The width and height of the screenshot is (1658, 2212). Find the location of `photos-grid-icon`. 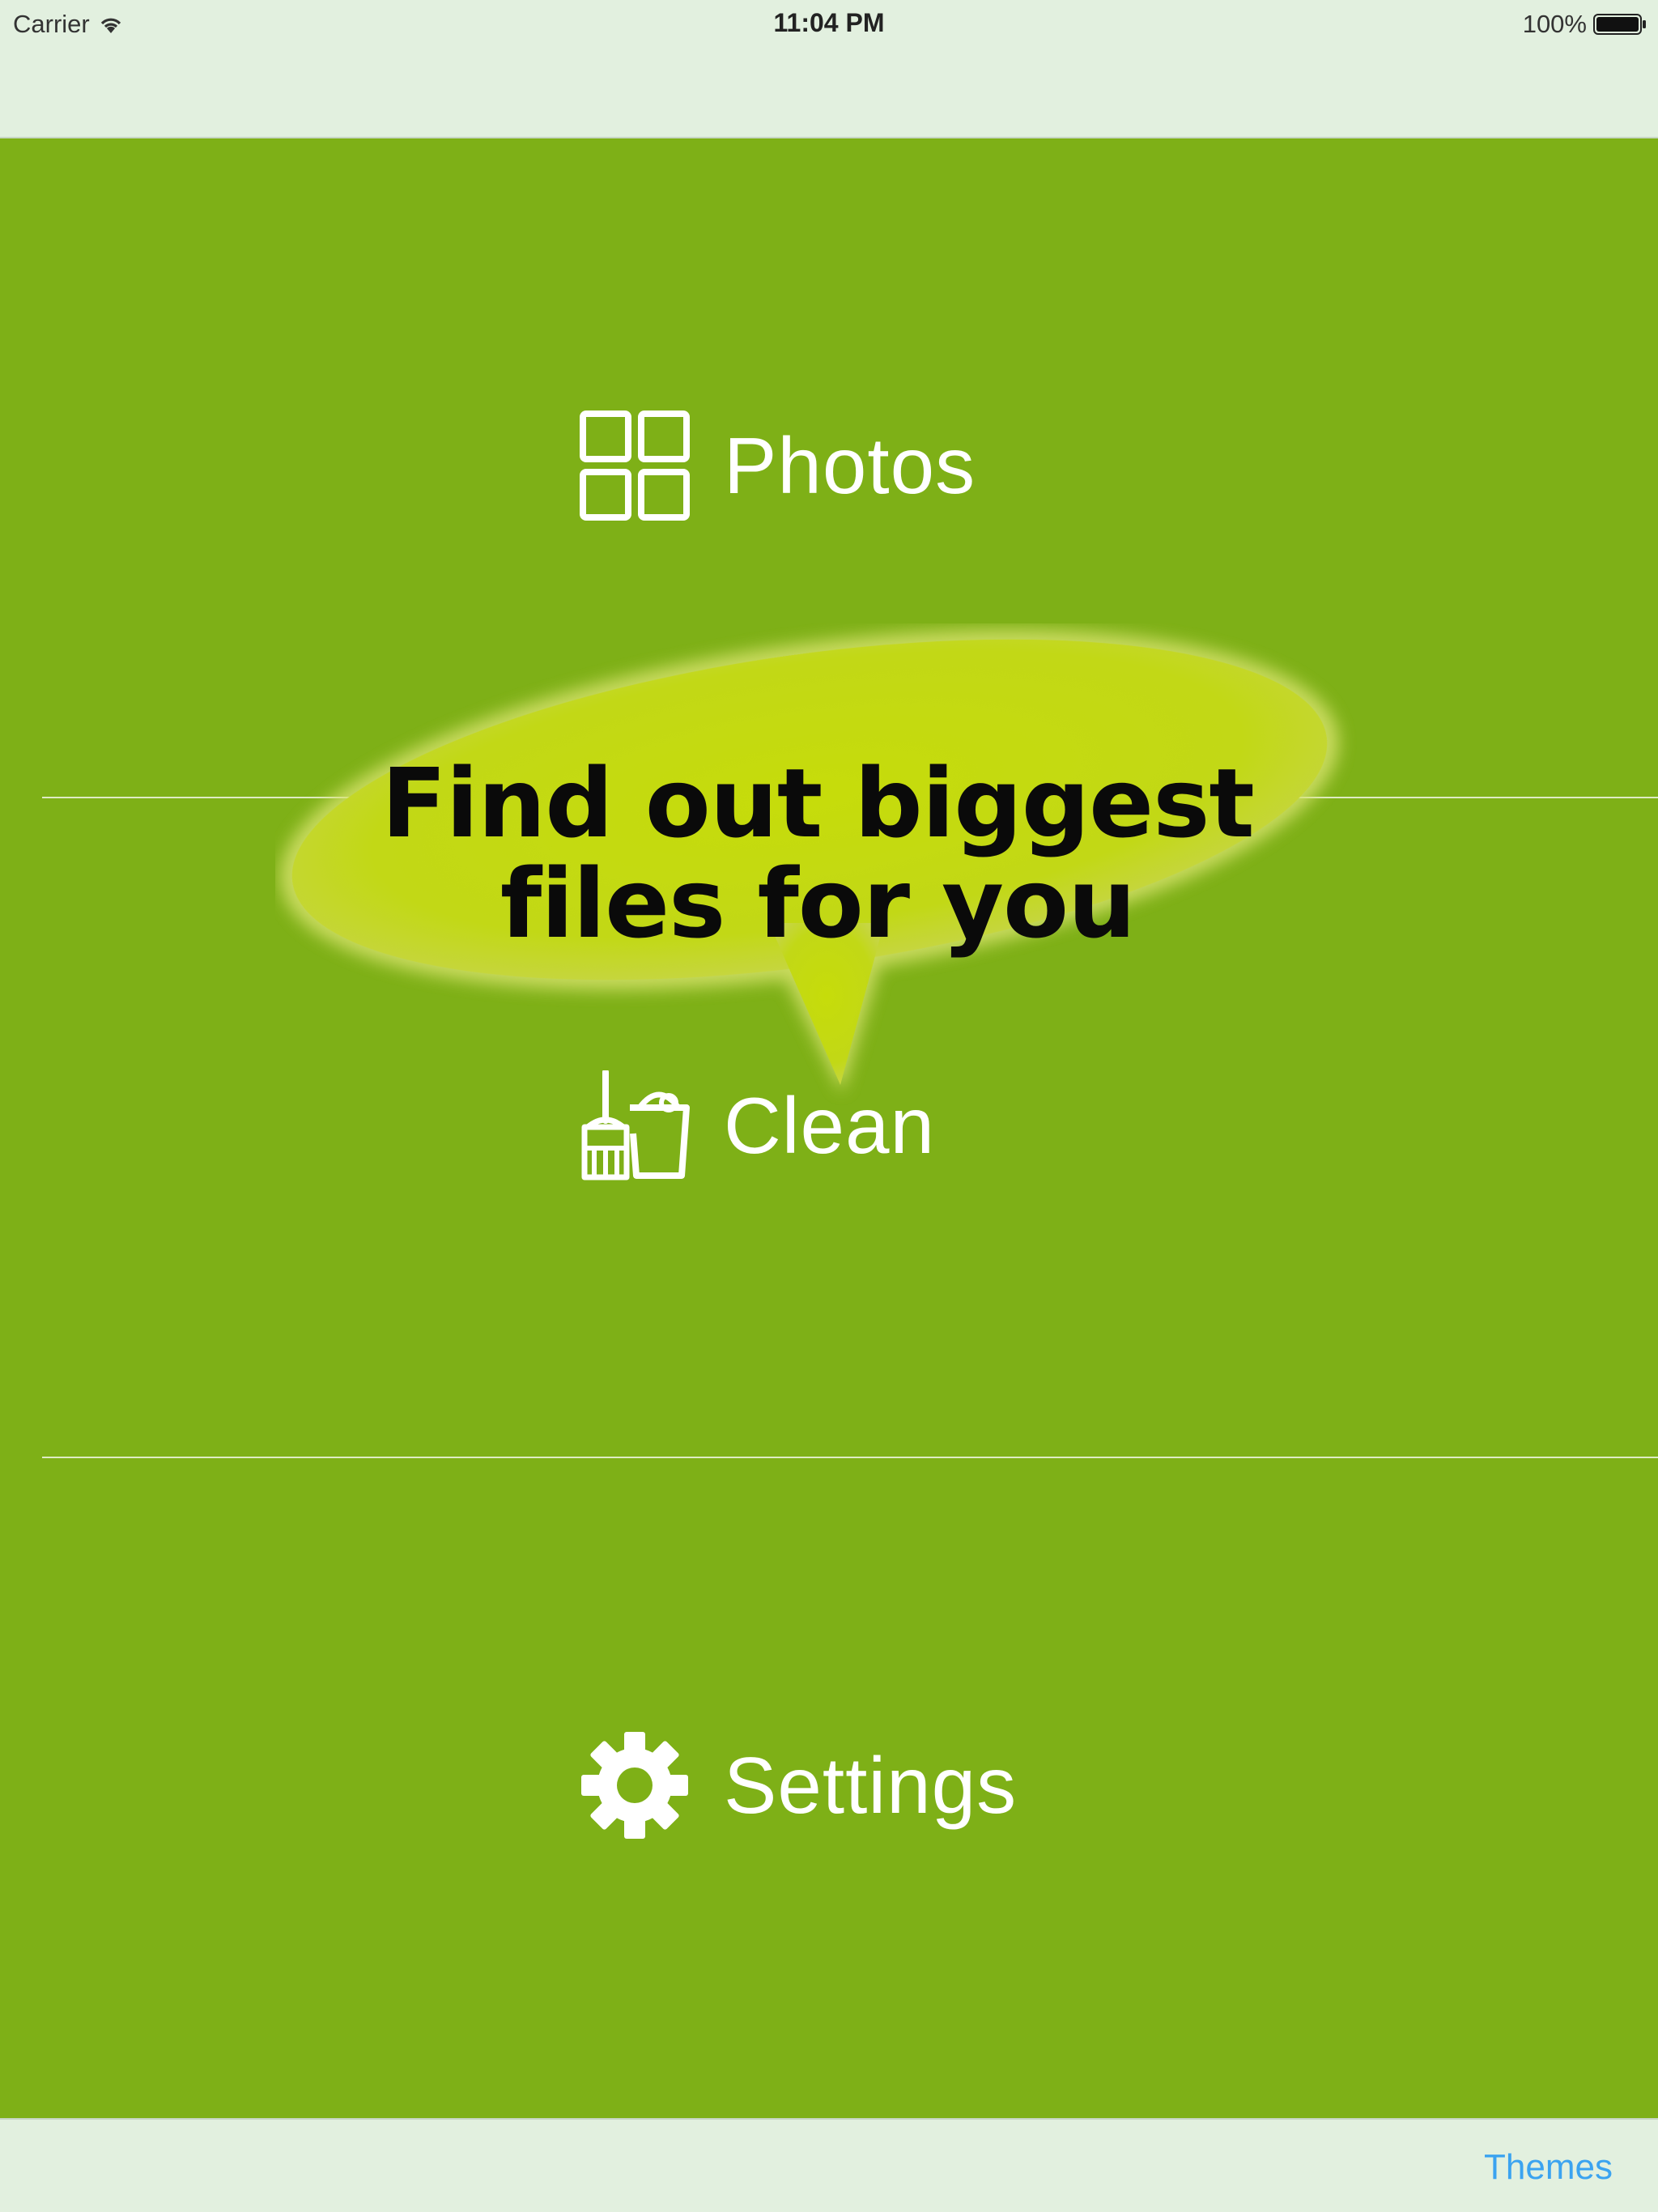

photos-grid-icon is located at coordinates (635, 466).